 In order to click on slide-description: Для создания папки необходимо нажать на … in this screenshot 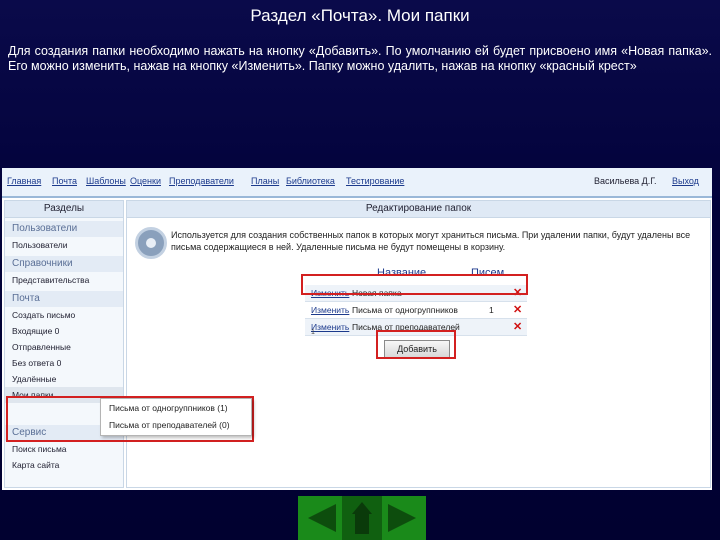, I will do `click(360, 58)`.